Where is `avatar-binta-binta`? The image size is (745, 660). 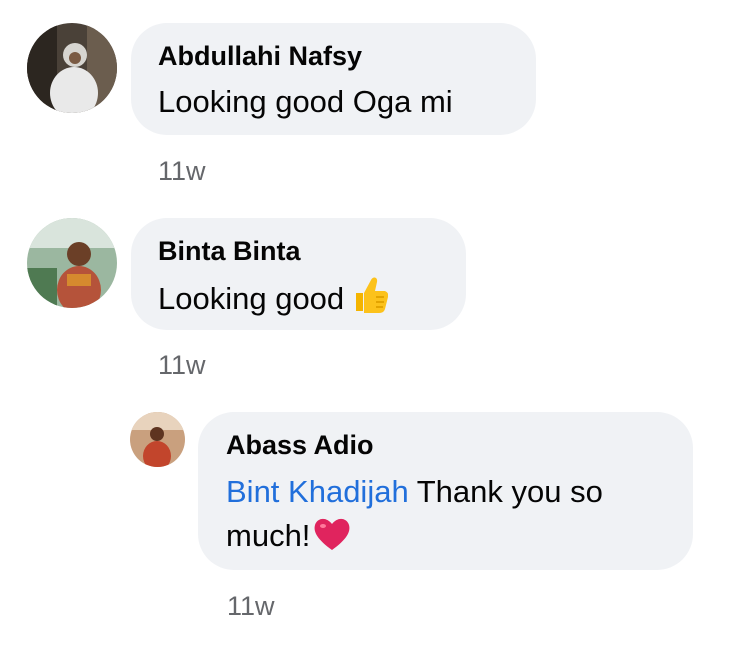 avatar-binta-binta is located at coordinates (72, 263).